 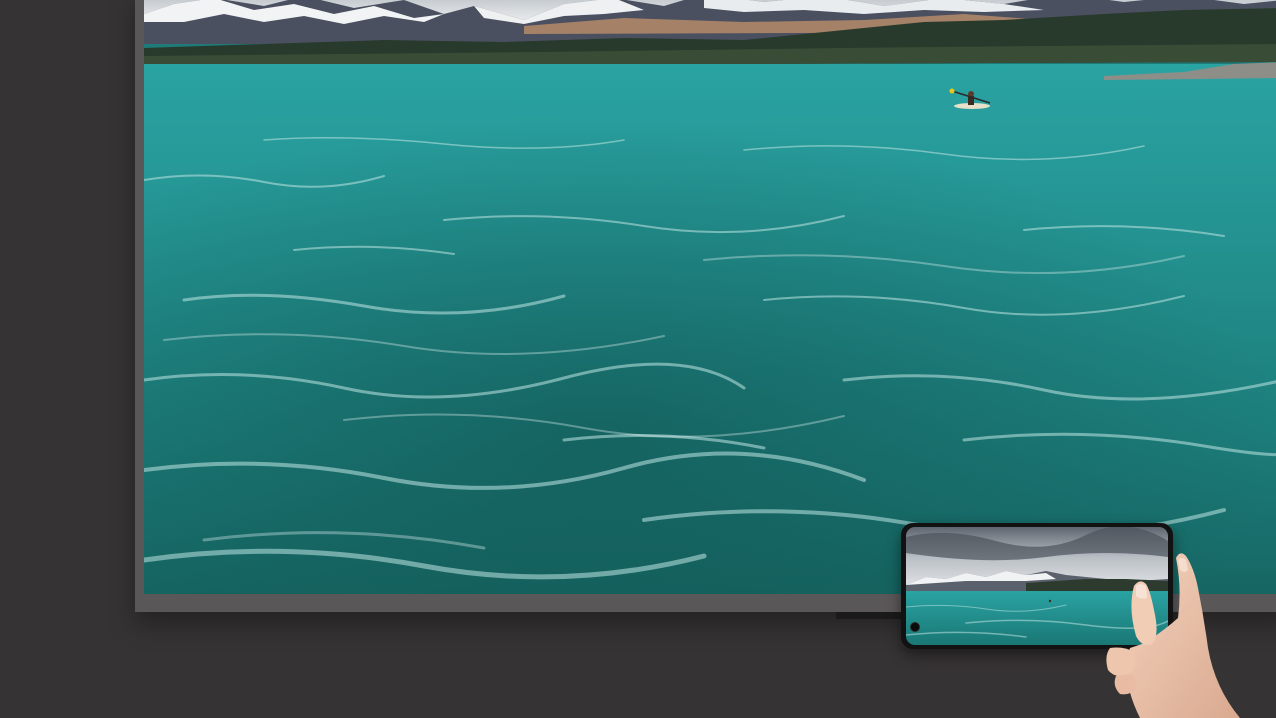 I want to click on camera-hole-icon, so click(x=915, y=627).